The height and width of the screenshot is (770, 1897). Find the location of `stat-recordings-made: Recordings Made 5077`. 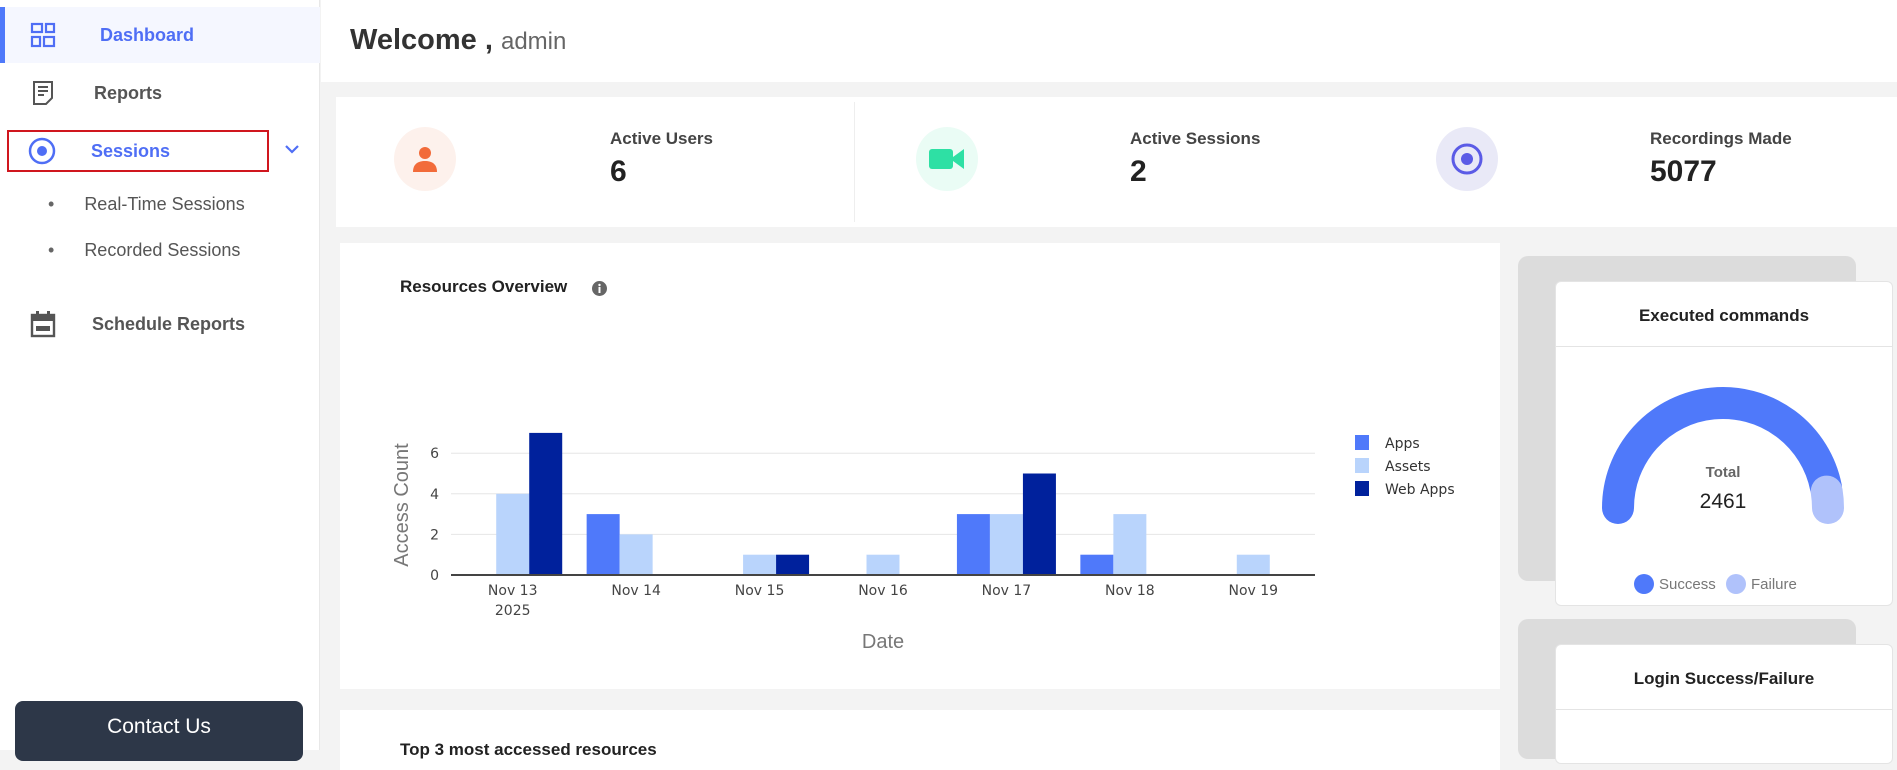

stat-recordings-made: Recordings Made 5077 is located at coordinates (1636, 162).